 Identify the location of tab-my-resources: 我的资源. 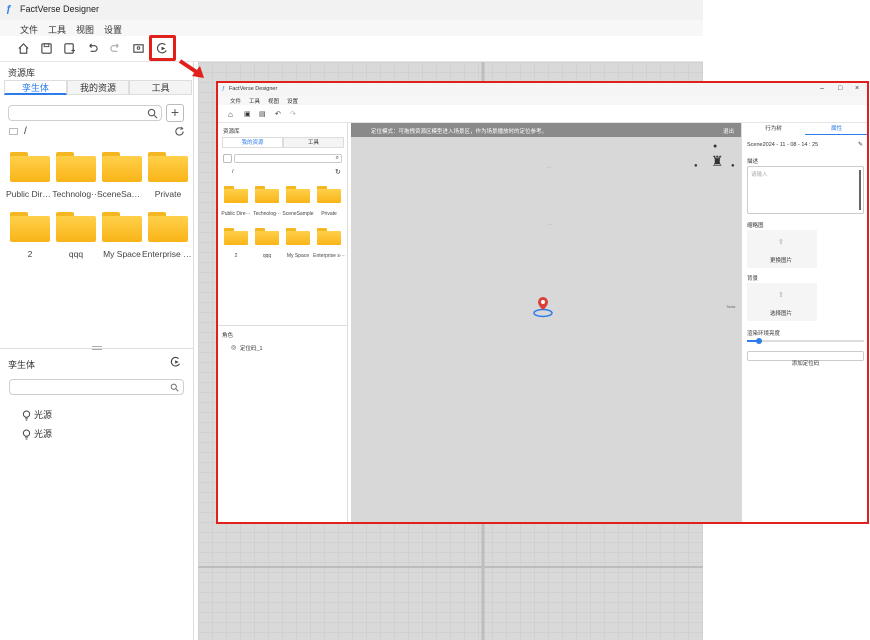
(98, 87).